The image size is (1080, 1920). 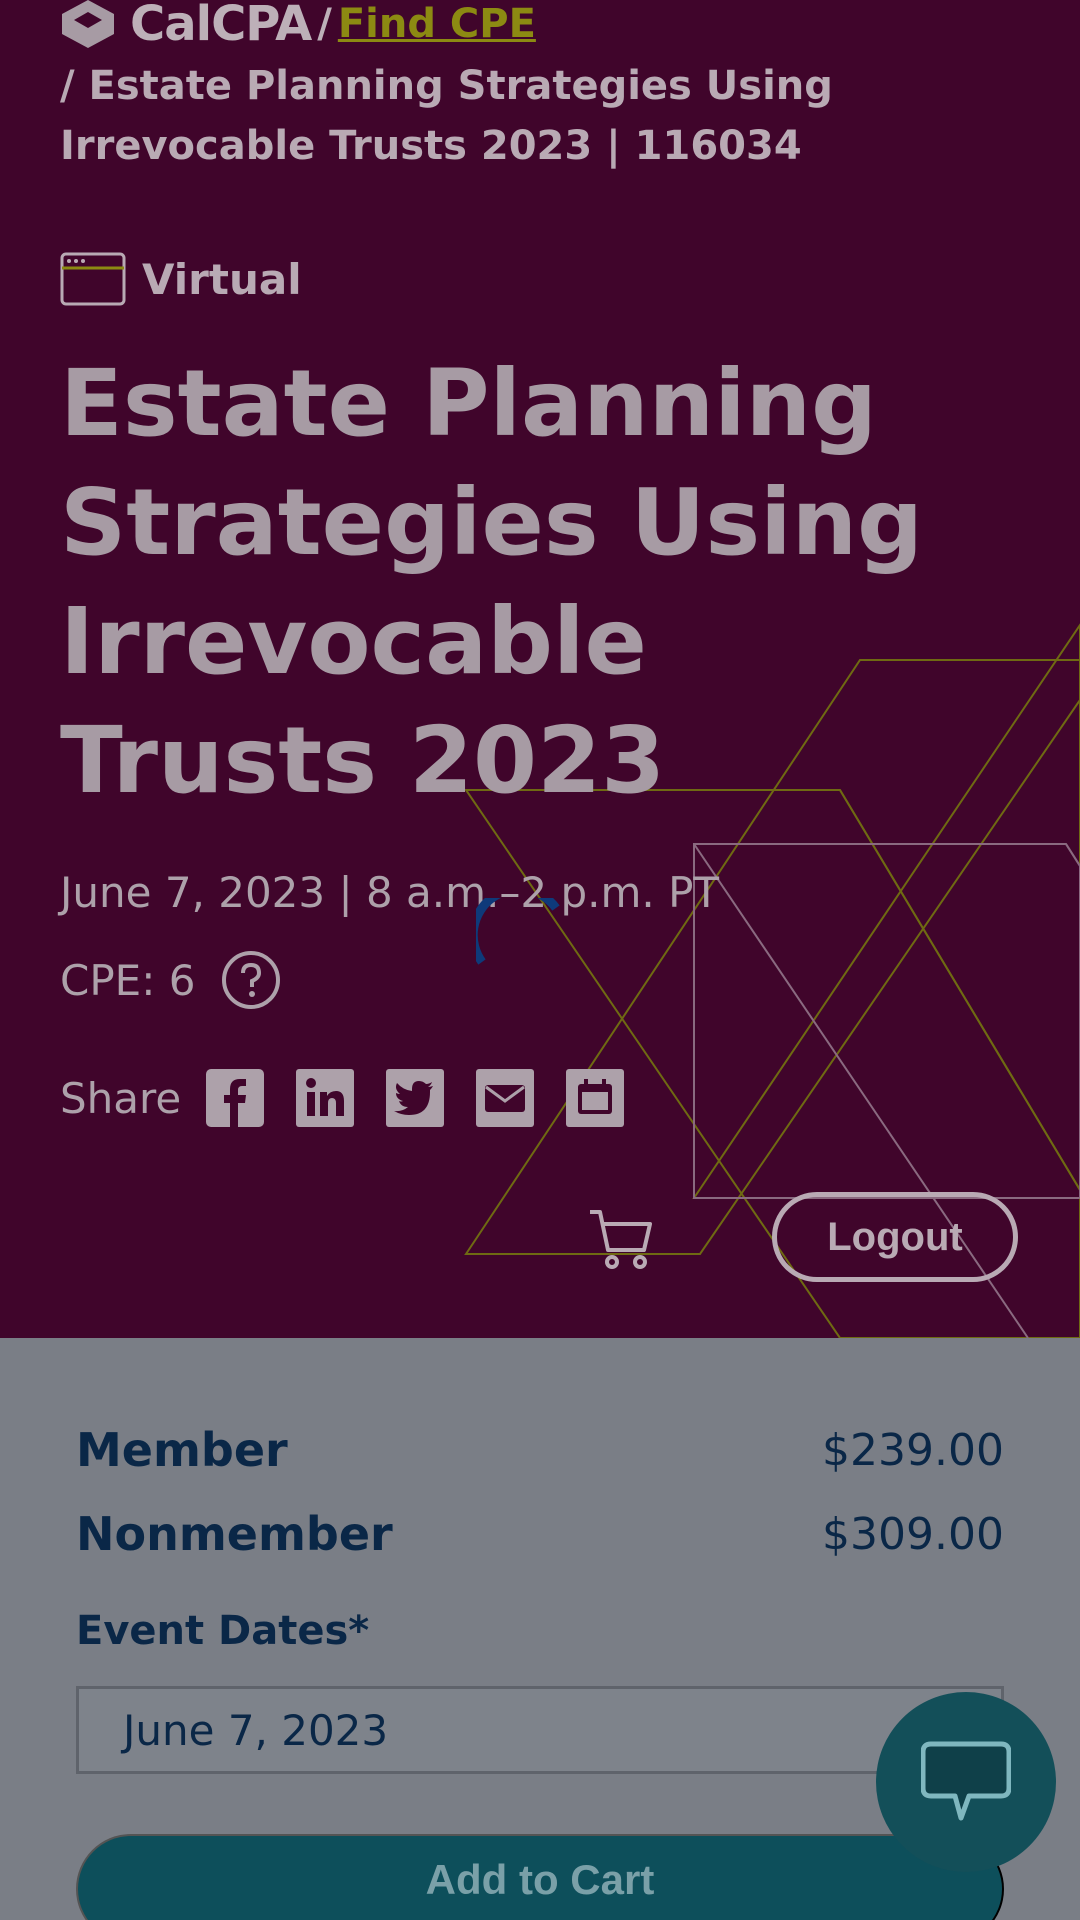 I want to click on find-cpe-link: Find CPE, so click(x=437, y=27).